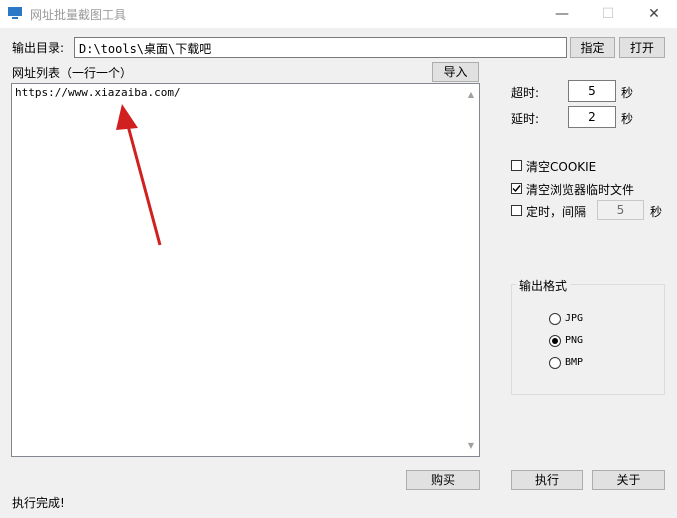 The image size is (677, 518). What do you see at coordinates (562, 14) in the screenshot?
I see `minimize-button: —` at bounding box center [562, 14].